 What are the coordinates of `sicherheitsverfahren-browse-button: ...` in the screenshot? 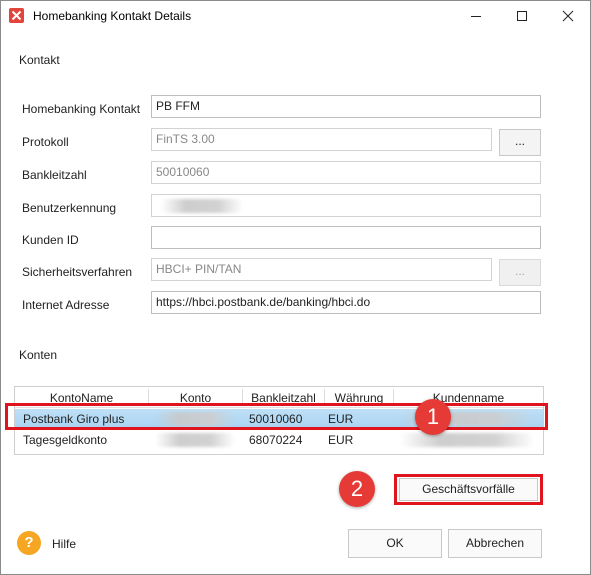 It's located at (520, 272).